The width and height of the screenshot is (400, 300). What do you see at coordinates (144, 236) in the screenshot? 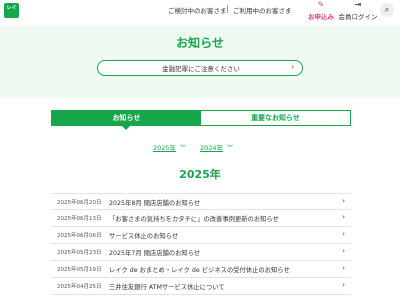
I see `news-title: サービス休止のお知らせ` at bounding box center [144, 236].